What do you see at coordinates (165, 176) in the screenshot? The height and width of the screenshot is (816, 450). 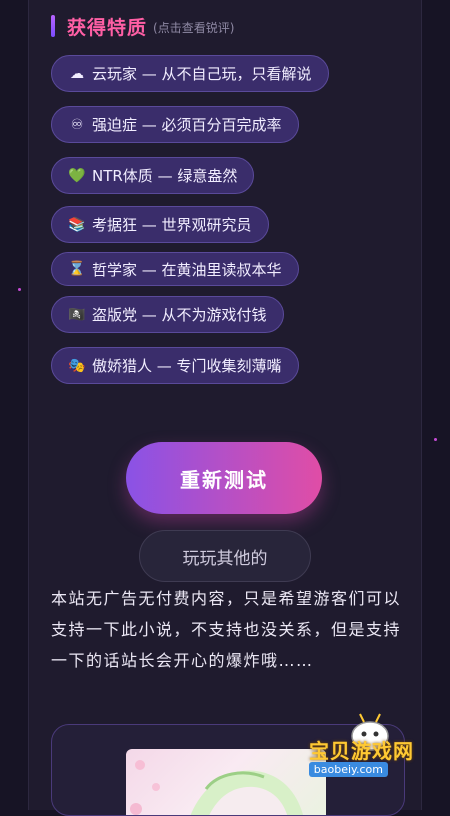 I see `trait-label: NTR体质 — 绿意盎然` at bounding box center [165, 176].